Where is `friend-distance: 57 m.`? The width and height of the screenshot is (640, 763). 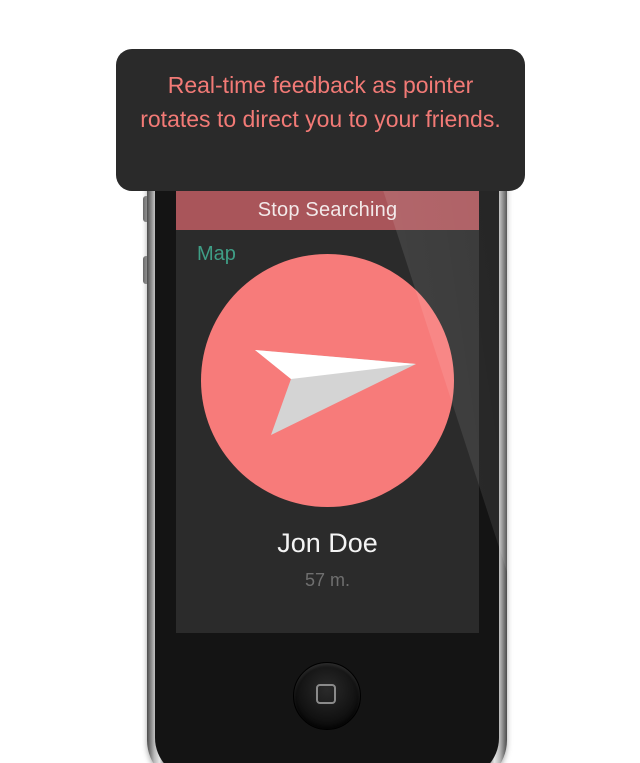 friend-distance: 57 m. is located at coordinates (327, 580).